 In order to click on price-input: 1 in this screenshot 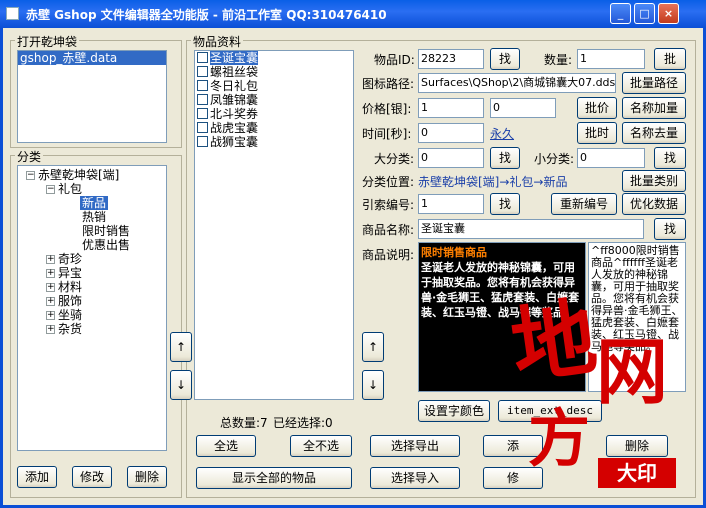, I will do `click(451, 108)`.